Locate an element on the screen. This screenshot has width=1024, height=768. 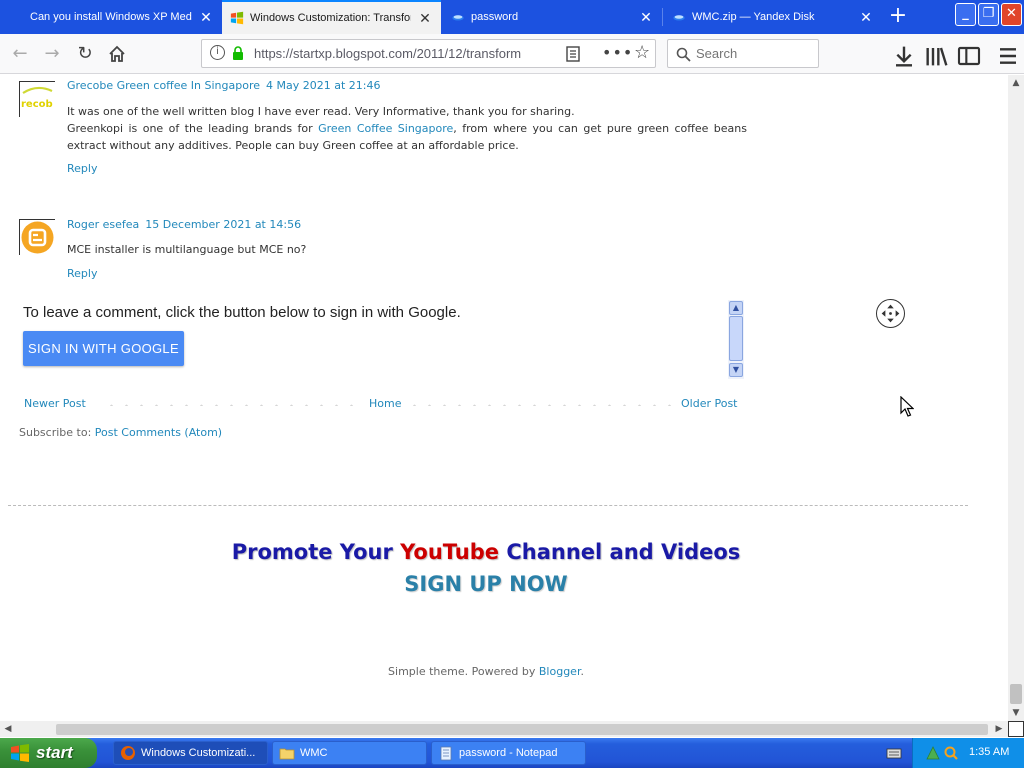
taskbar-item-notepad: password - Notepad is located at coordinates (508, 753).